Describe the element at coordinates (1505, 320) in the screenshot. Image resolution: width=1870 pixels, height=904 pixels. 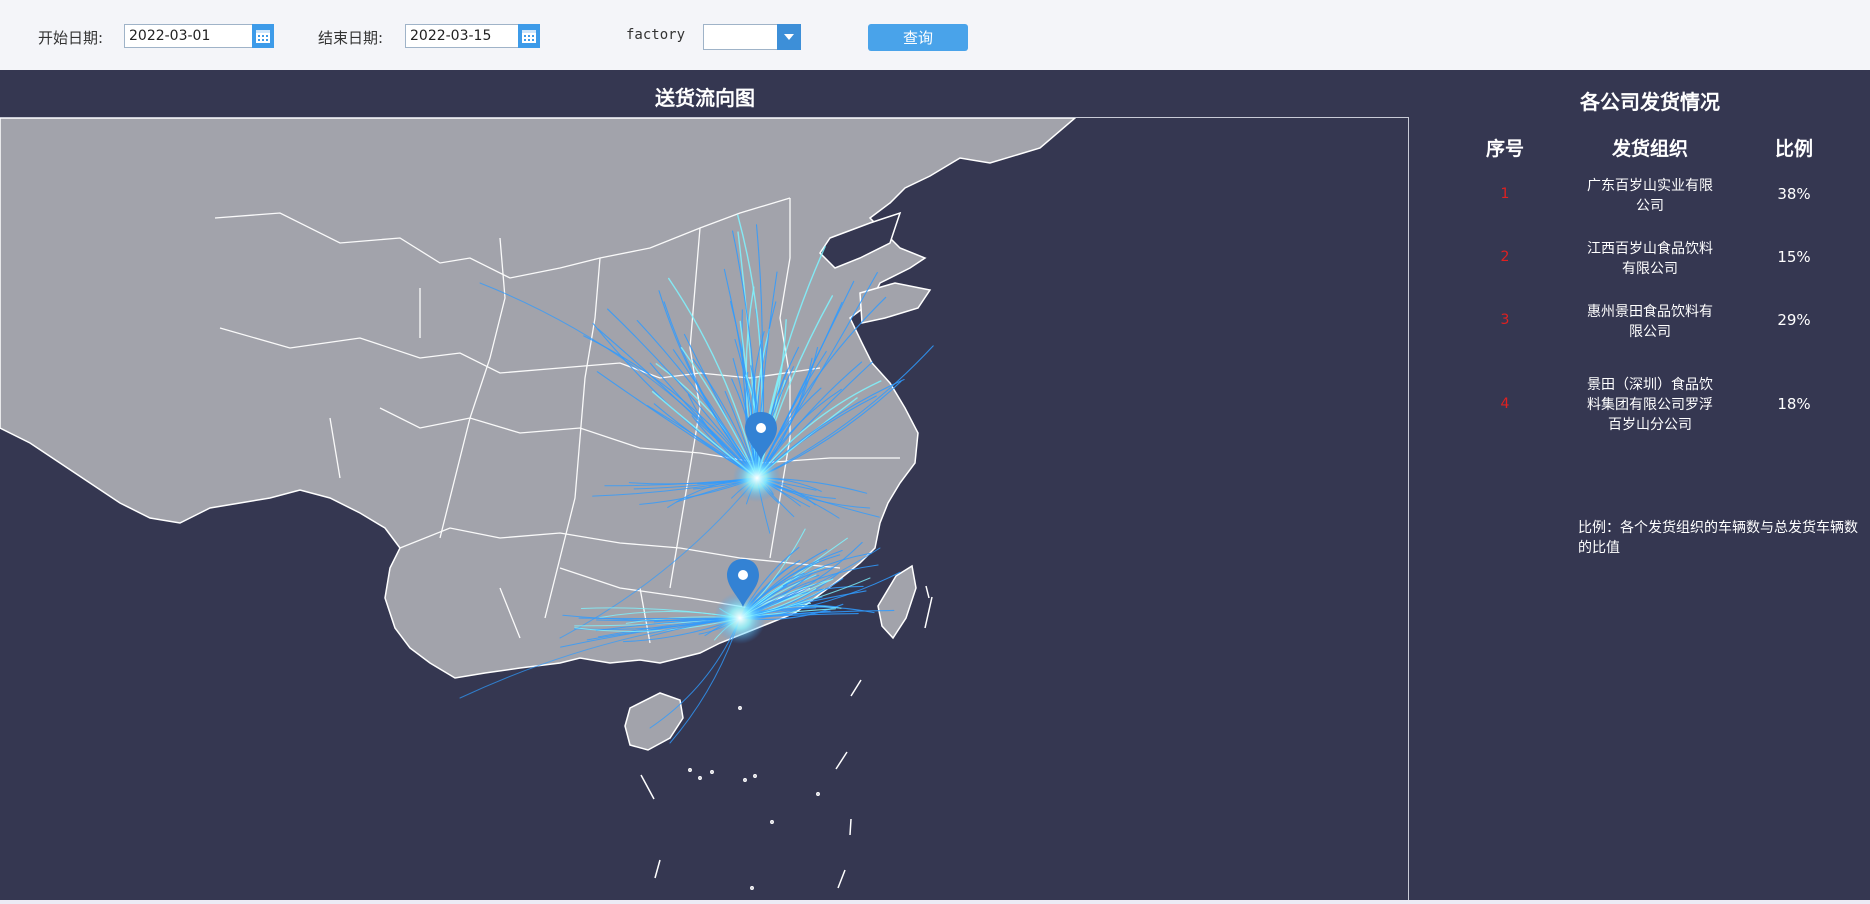
I see `row-index: 3` at that location.